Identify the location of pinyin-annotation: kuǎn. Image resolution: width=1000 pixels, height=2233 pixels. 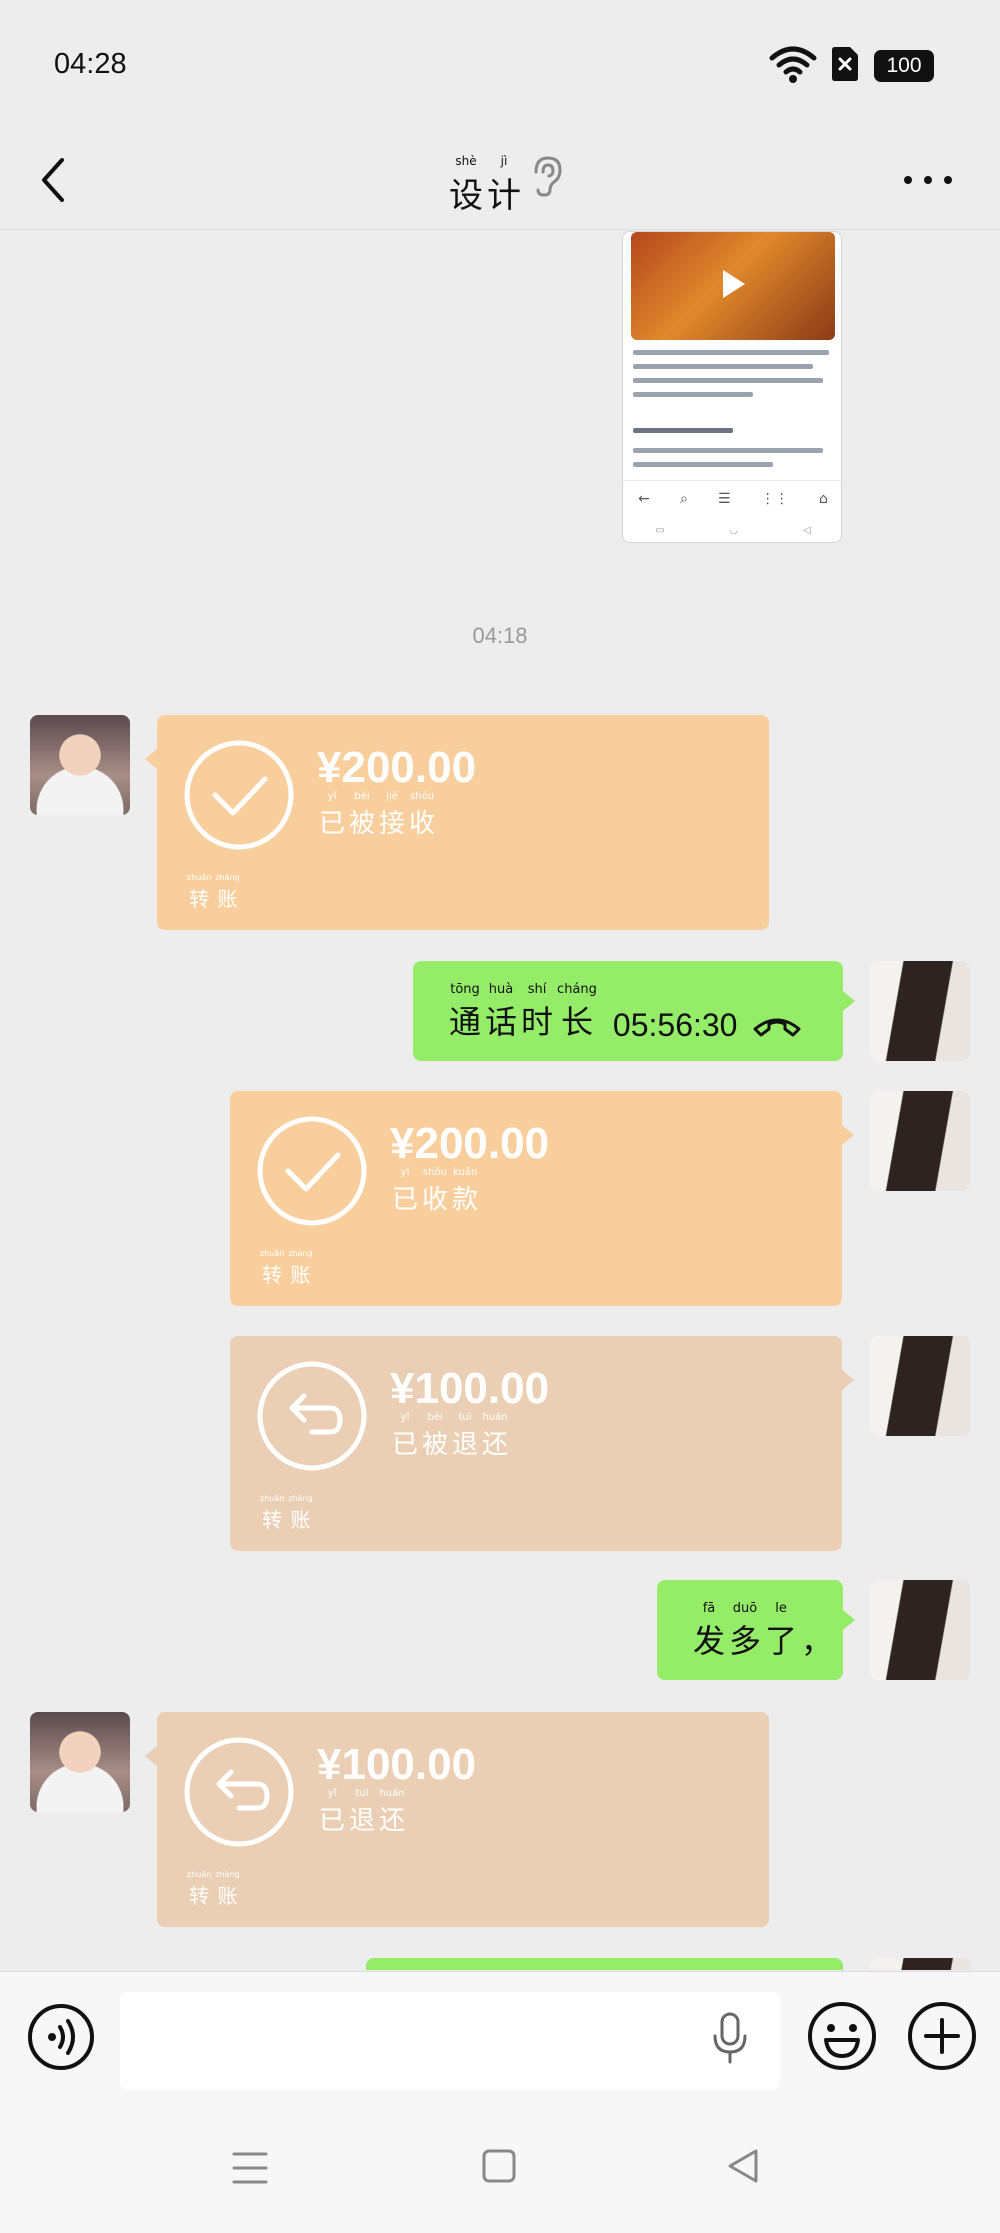
(465, 1172).